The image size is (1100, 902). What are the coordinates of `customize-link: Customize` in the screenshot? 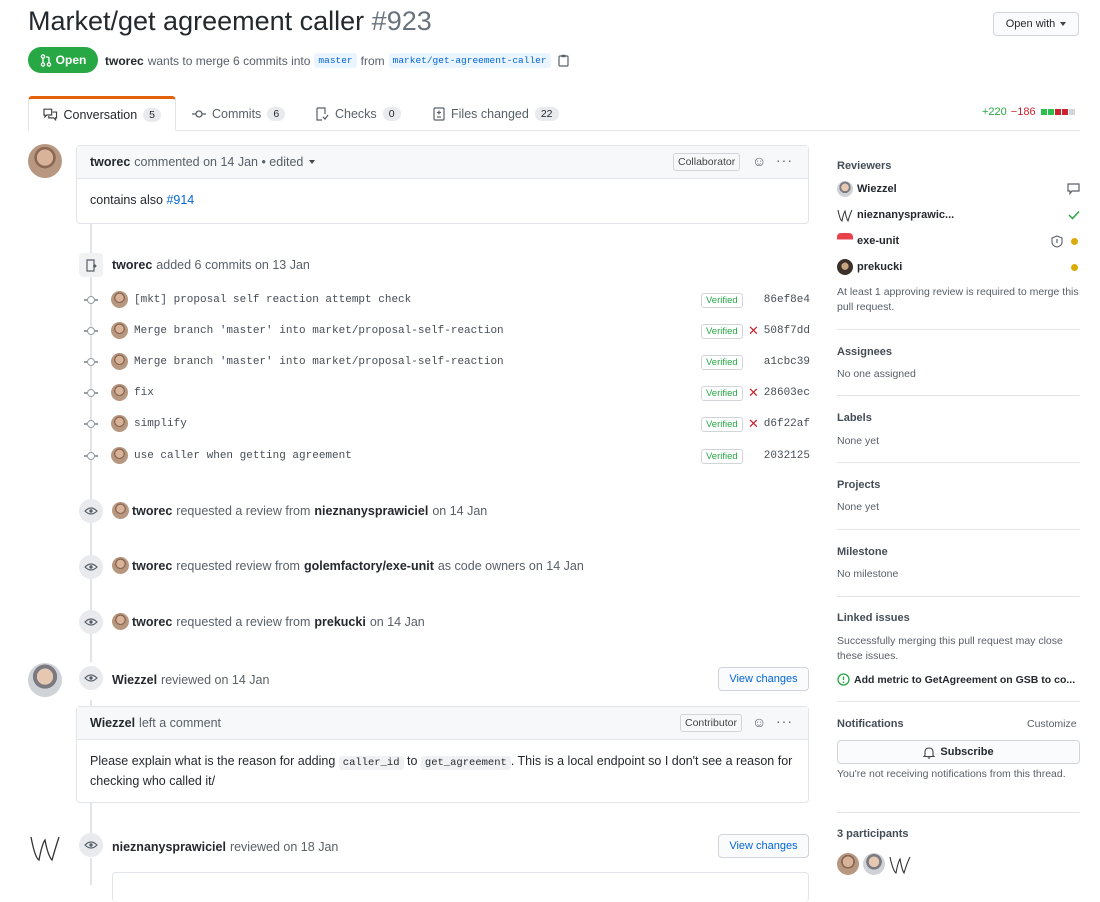 It's located at (1052, 724).